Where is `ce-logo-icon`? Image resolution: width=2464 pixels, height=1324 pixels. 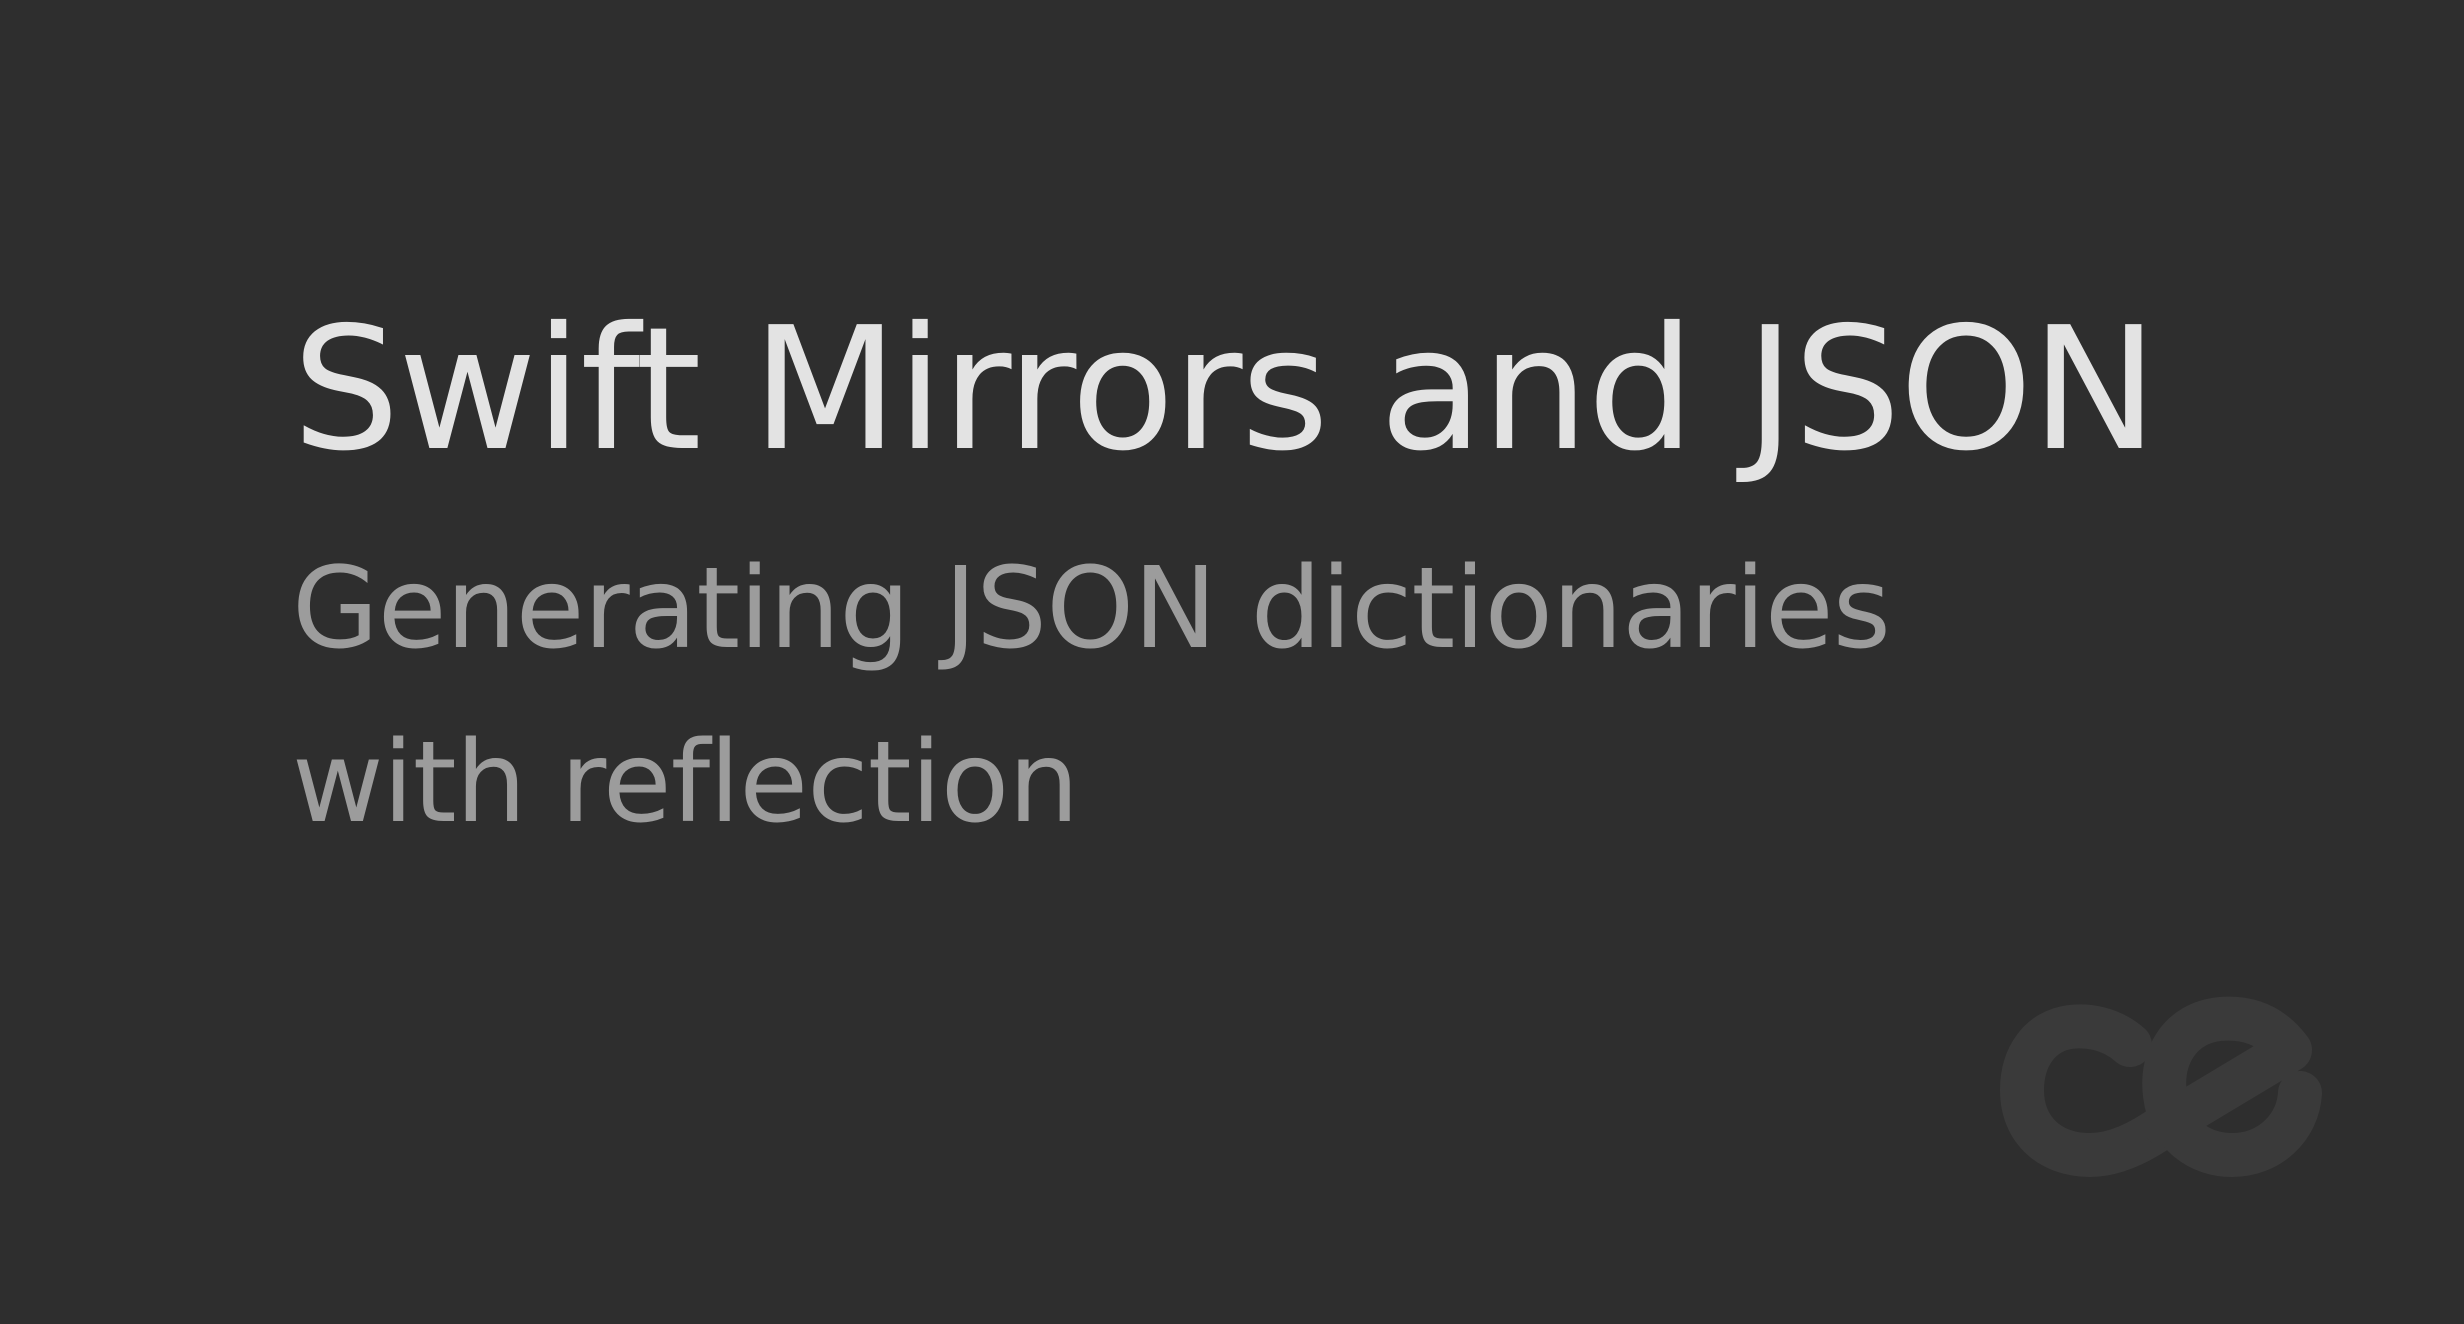 ce-logo-icon is located at coordinates (2161, 1086).